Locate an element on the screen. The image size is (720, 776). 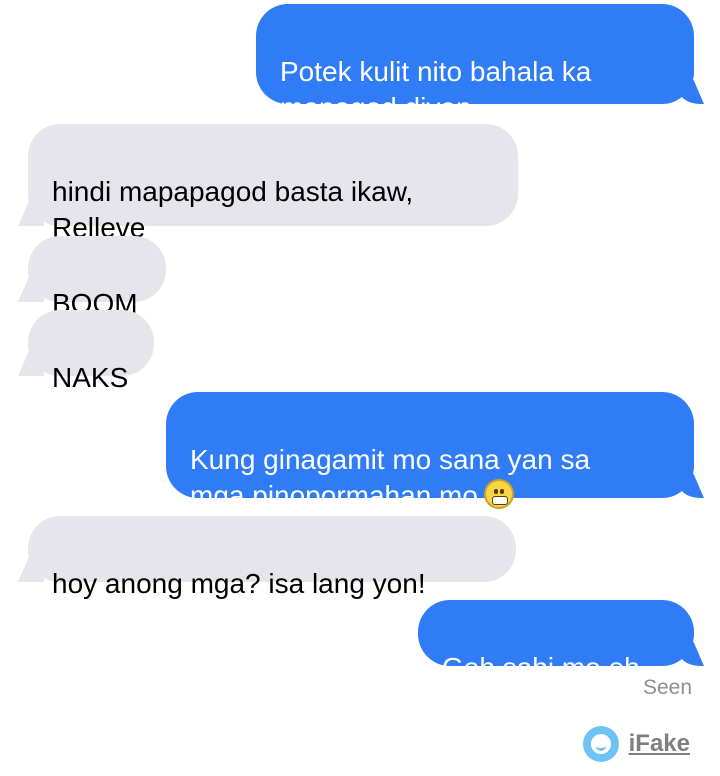
message-text: Potek kulit nito bahala ka mapagod diyan is located at coordinates (436, 89).